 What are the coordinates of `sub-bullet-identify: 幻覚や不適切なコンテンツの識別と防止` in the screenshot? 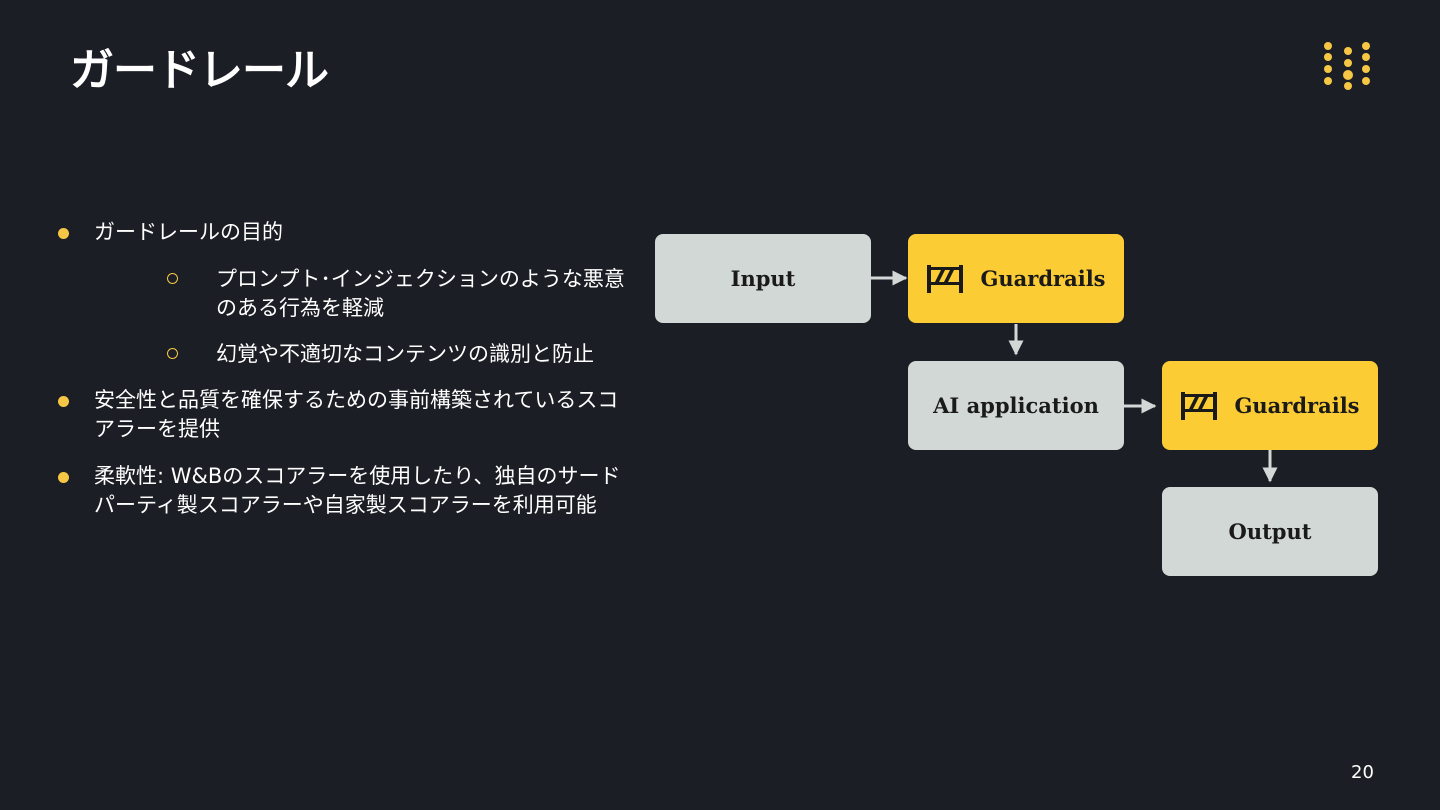 It's located at (341, 354).